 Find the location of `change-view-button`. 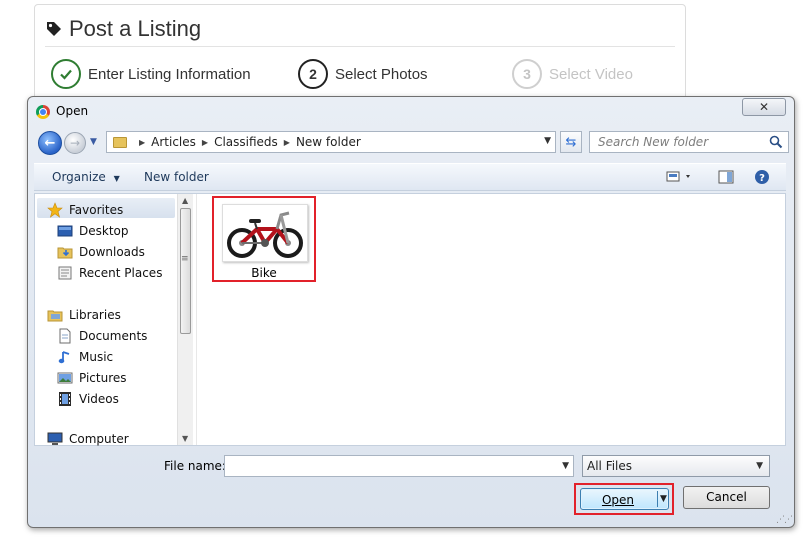

change-view-button is located at coordinates (681, 178).